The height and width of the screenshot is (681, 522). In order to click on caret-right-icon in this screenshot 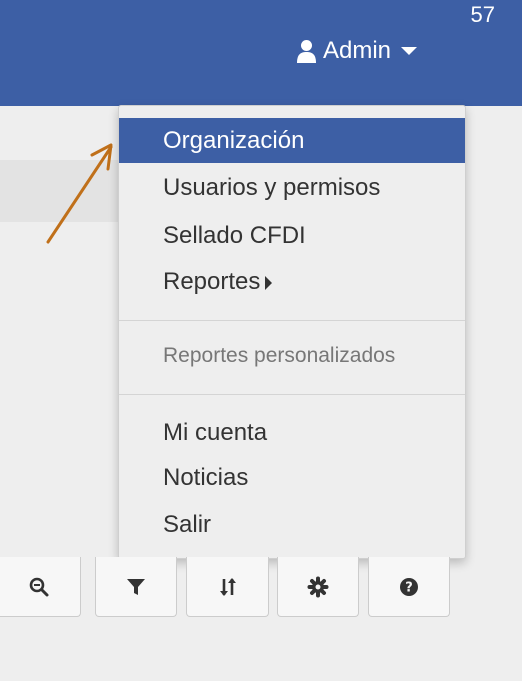, I will do `click(269, 282)`.